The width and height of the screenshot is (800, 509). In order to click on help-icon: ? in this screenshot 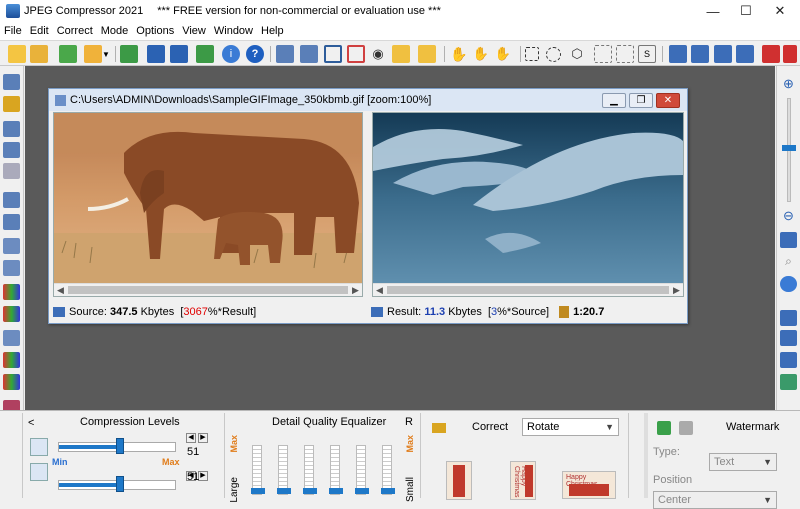, I will do `click(255, 54)`.